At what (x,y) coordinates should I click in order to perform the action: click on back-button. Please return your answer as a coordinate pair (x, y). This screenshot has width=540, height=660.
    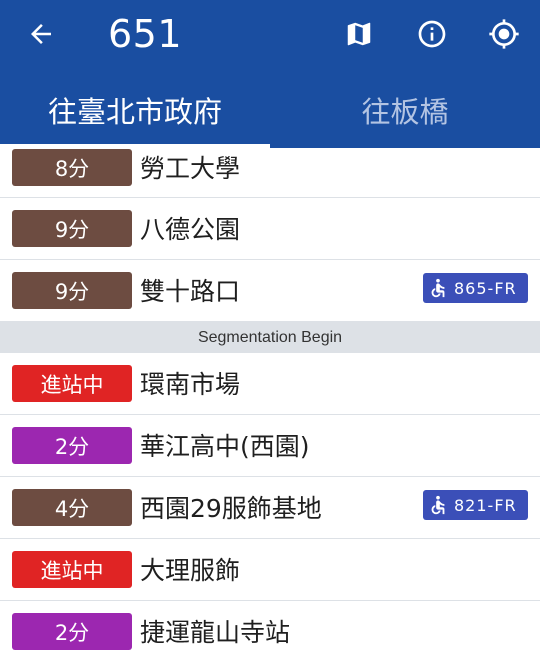
    Looking at the image, I should click on (41, 34).